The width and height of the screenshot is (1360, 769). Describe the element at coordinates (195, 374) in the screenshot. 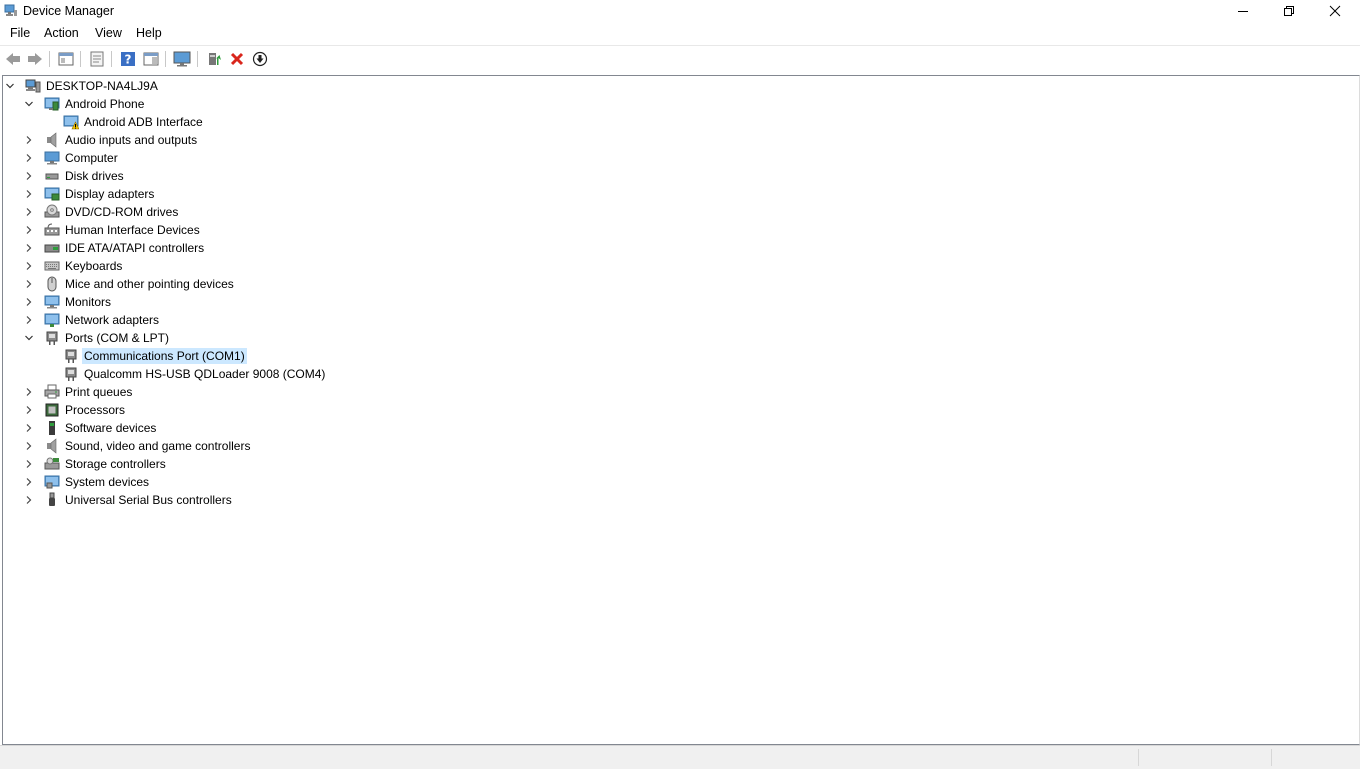

I see `tree-device-item: Qualcomm HS-USB QDLoader 9008 (COM4)` at that location.